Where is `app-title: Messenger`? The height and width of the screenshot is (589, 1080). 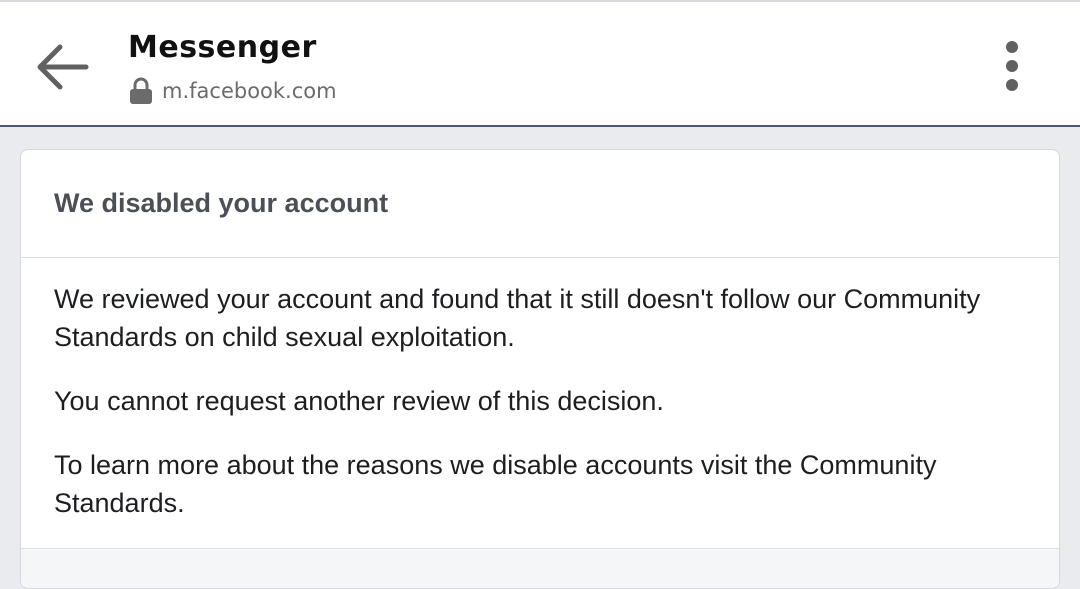
app-title: Messenger is located at coordinates (222, 47).